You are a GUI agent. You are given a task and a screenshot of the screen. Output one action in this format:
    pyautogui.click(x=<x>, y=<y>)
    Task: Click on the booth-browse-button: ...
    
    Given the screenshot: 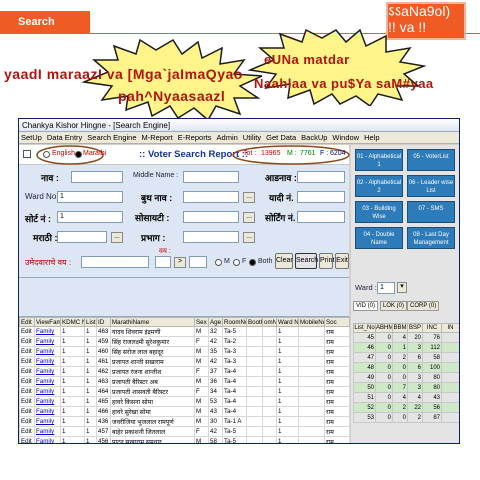 What is the action you would take?
    pyautogui.click(x=249, y=197)
    